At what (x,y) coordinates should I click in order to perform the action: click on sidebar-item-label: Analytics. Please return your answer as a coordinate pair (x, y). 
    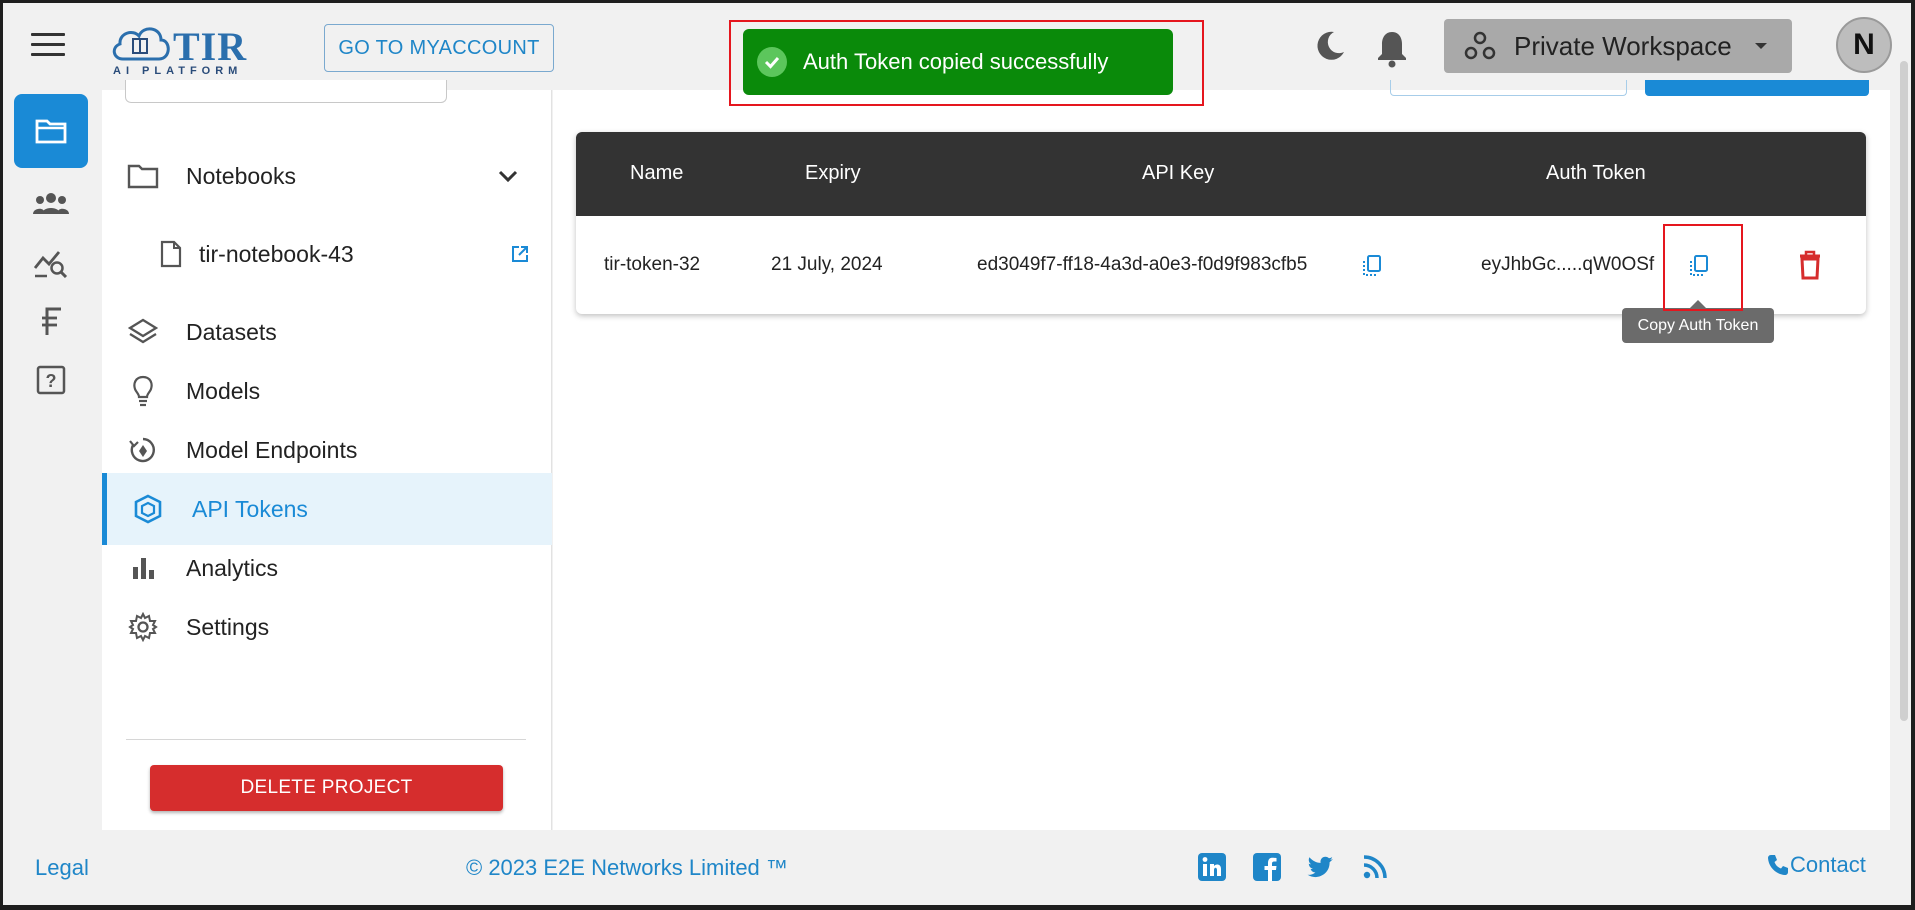
    Looking at the image, I should click on (232, 567).